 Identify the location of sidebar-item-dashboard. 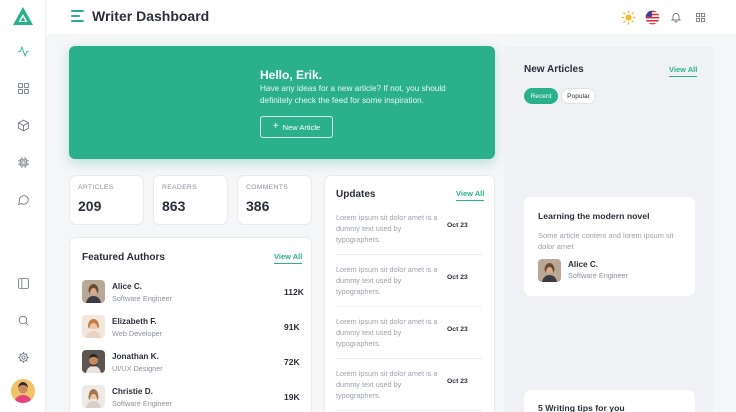
(23, 88).